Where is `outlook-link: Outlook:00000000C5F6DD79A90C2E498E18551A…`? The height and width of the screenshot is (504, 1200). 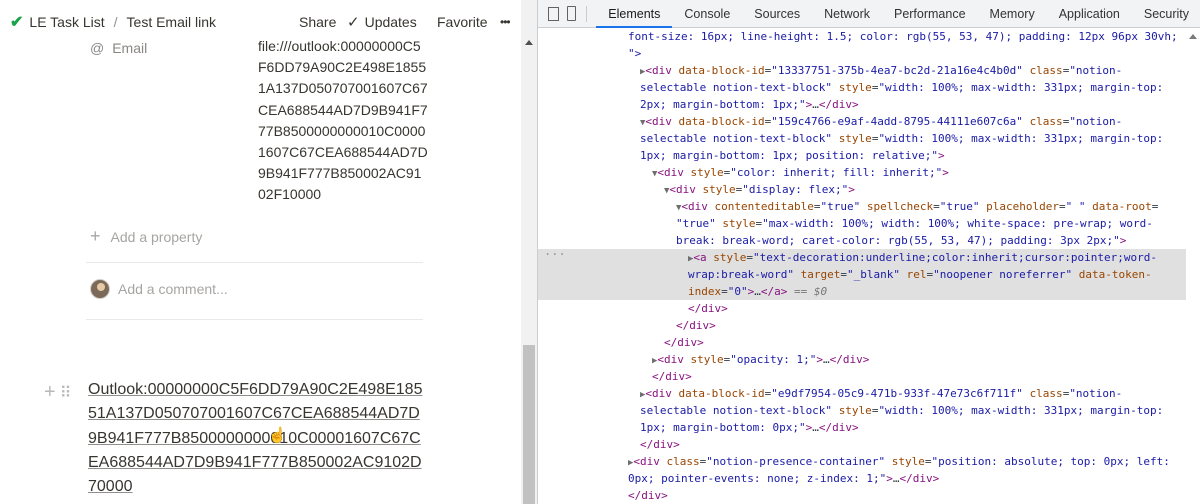 outlook-link: Outlook:00000000C5F6DD79A90C2E498E18551A… is located at coordinates (255, 438).